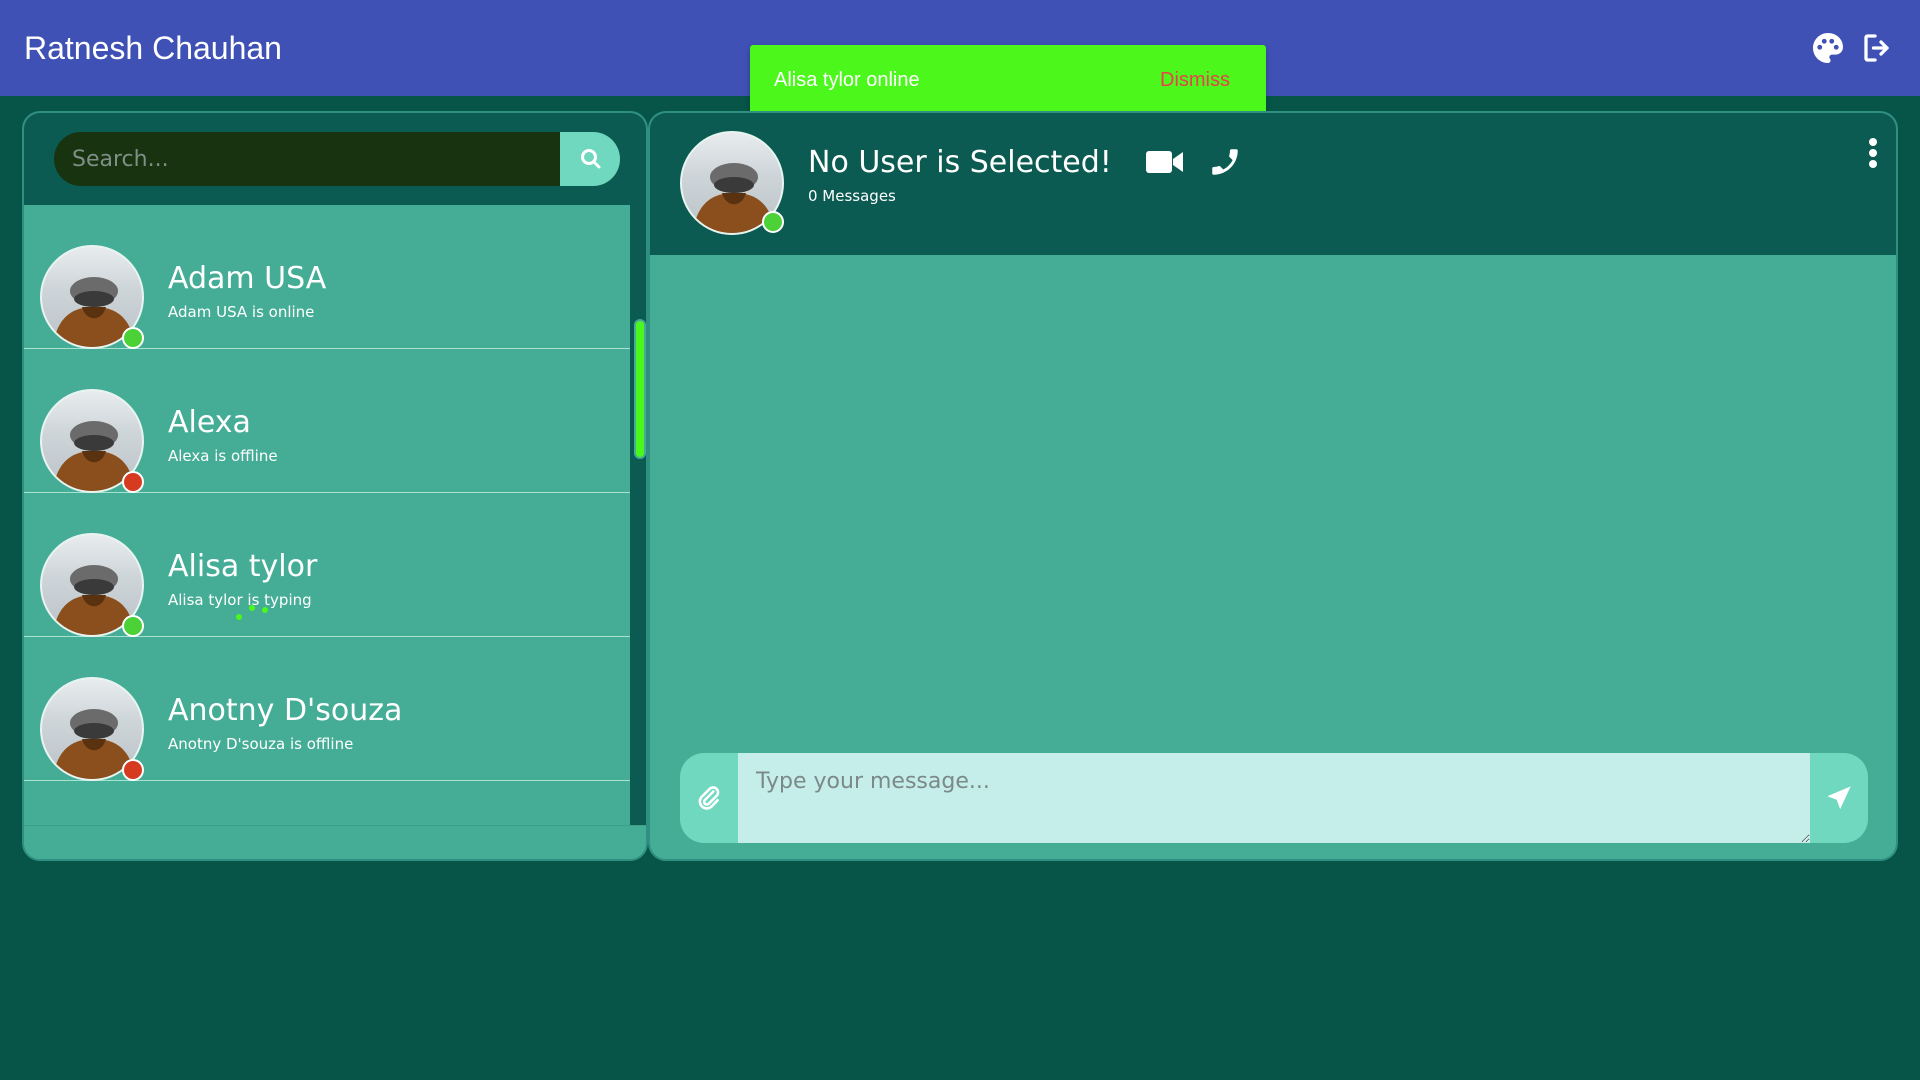  I want to click on phone-icon, so click(1225, 164).